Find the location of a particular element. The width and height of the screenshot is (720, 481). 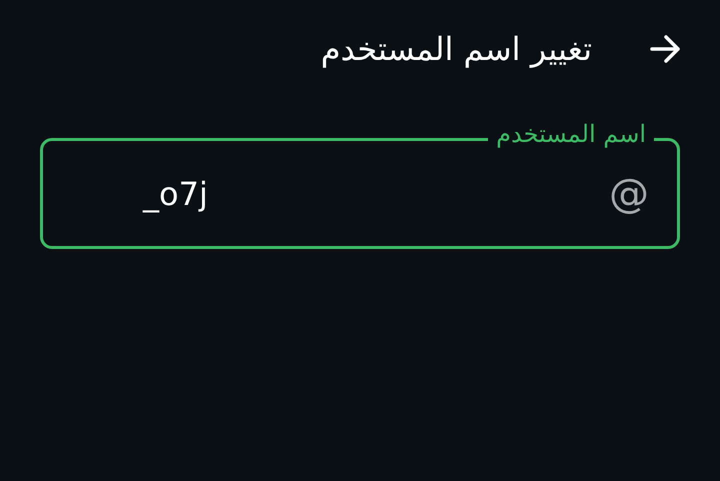

page-title: تغيير اسم المستخدم is located at coordinates (456, 49).